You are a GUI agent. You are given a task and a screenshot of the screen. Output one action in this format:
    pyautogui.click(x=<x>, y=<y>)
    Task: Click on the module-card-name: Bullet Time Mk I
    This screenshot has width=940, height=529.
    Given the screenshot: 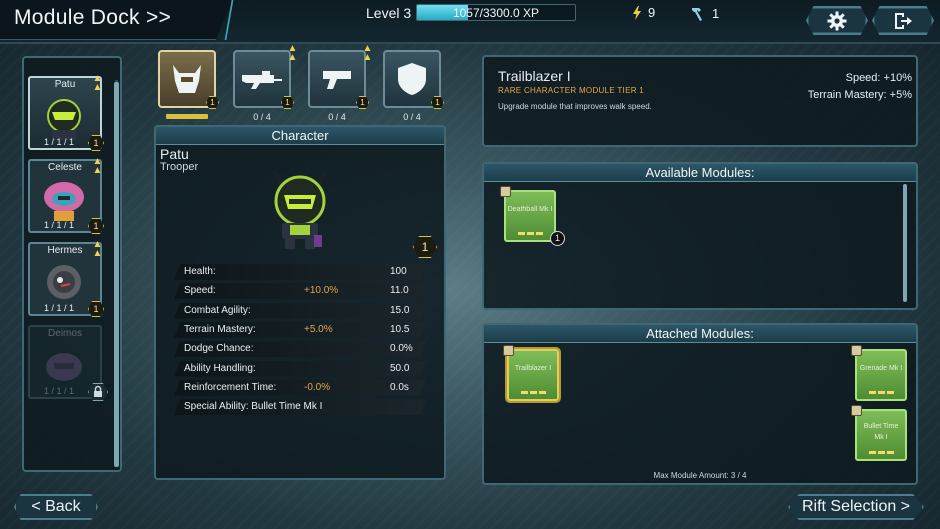 What is the action you would take?
    pyautogui.click(x=881, y=432)
    